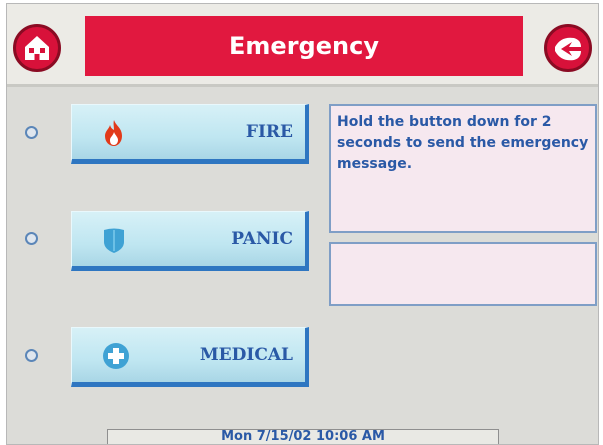 This screenshot has width=603, height=445. I want to click on home-button, so click(37, 48).